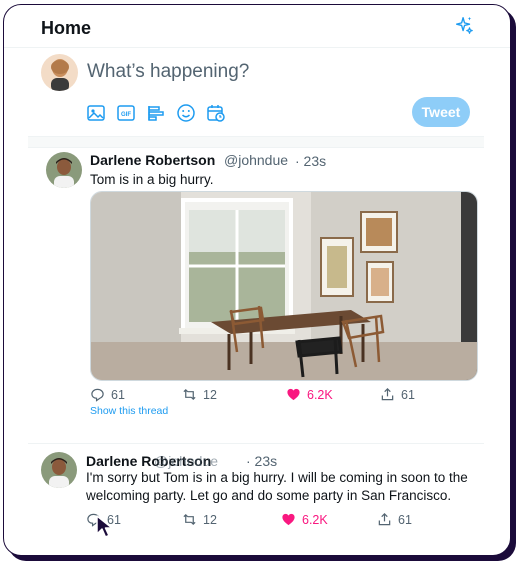 The width and height of the screenshot is (517, 564). What do you see at coordinates (257, 26) in the screenshot?
I see `timeline-header: Home` at bounding box center [257, 26].